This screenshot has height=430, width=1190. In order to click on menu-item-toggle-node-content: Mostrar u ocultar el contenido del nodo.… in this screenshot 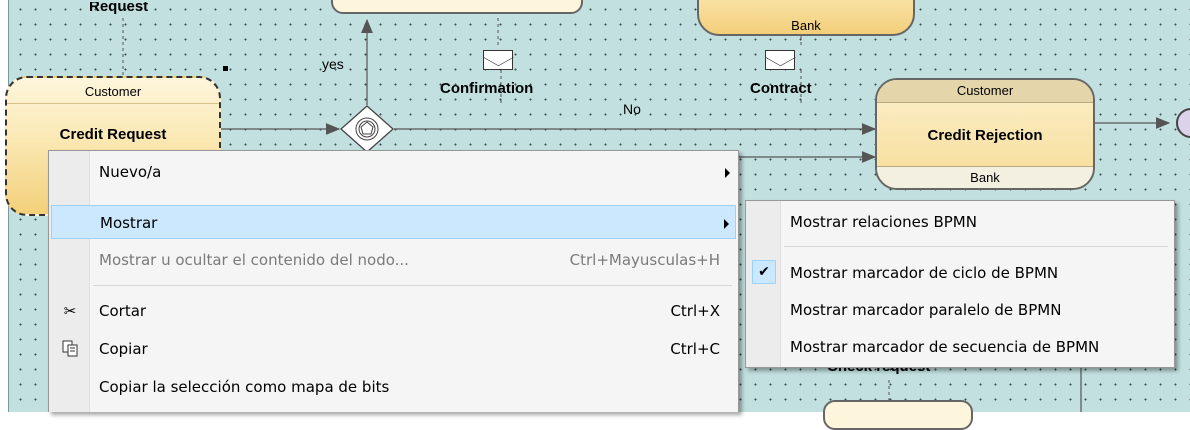, I will do `click(393, 260)`.